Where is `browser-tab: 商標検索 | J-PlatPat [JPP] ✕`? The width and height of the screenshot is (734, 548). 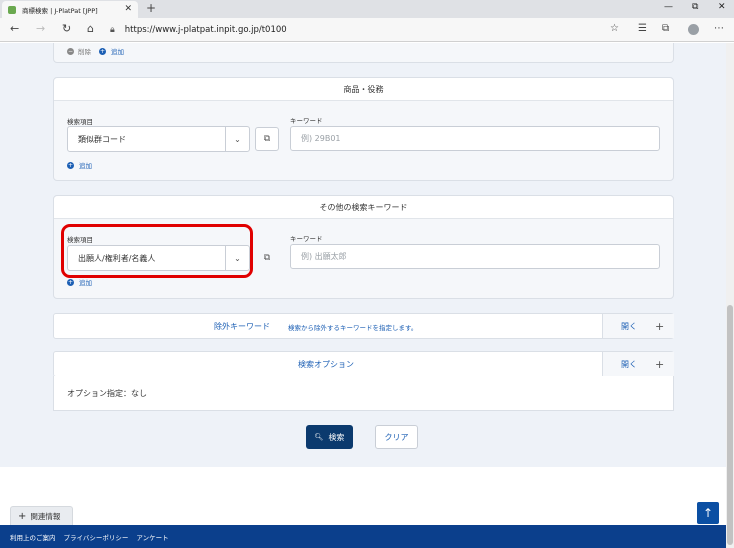 browser-tab: 商標検索 | J-PlatPat [JPP] ✕ is located at coordinates (70, 9).